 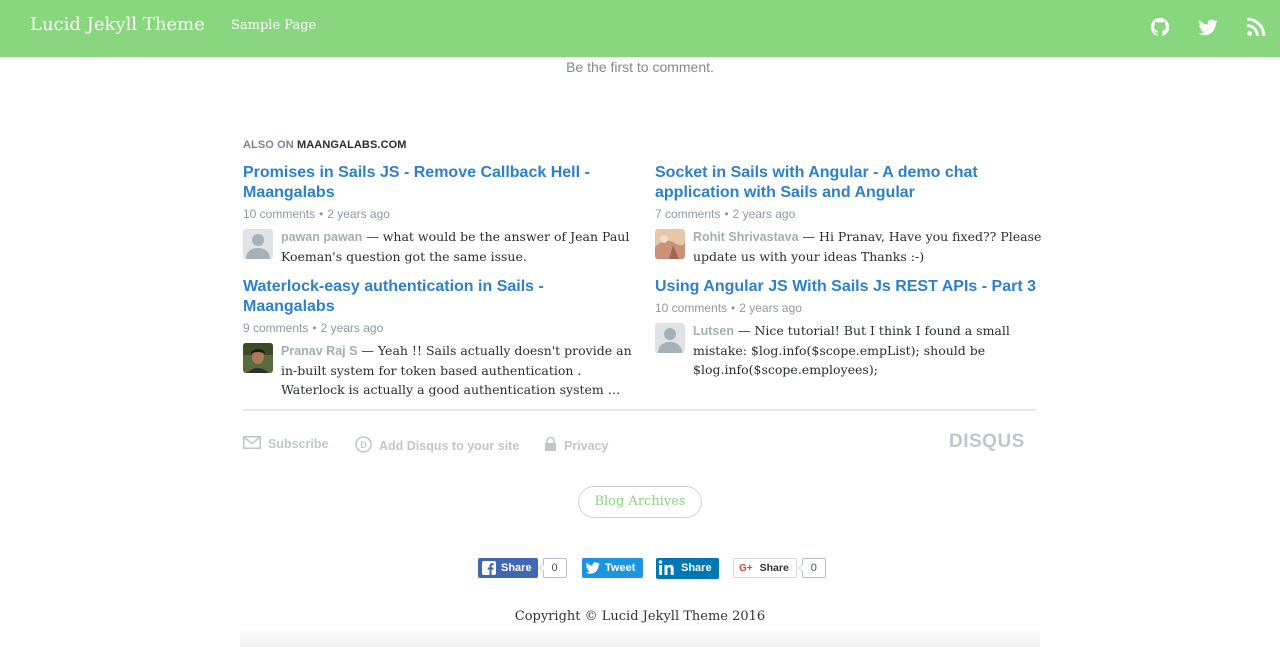 I want to click on linkedin-icon, so click(x=667, y=568).